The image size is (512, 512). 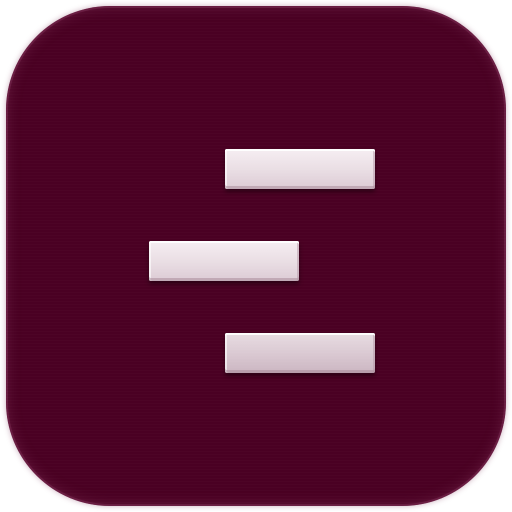 What do you see at coordinates (300, 169) in the screenshot?
I see `bar-top` at bounding box center [300, 169].